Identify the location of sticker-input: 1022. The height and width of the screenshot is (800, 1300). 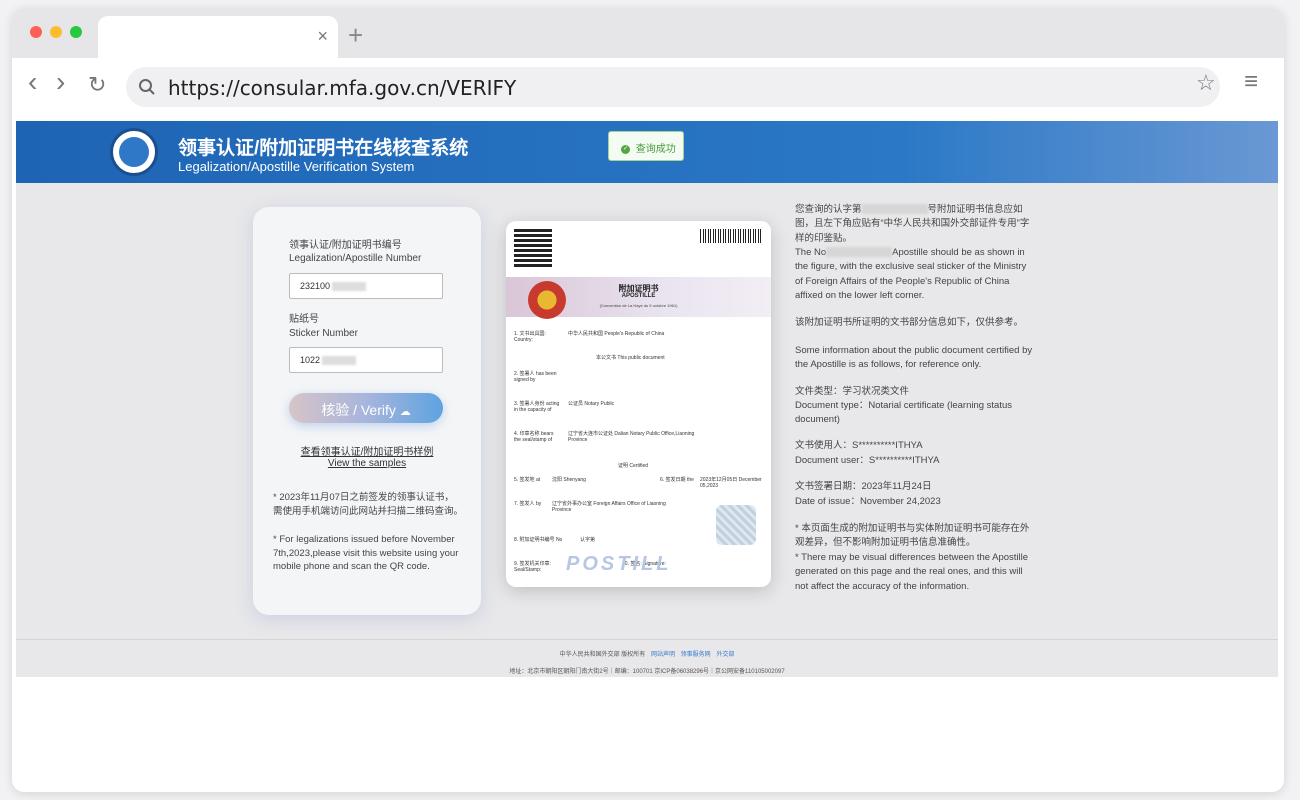
(366, 360).